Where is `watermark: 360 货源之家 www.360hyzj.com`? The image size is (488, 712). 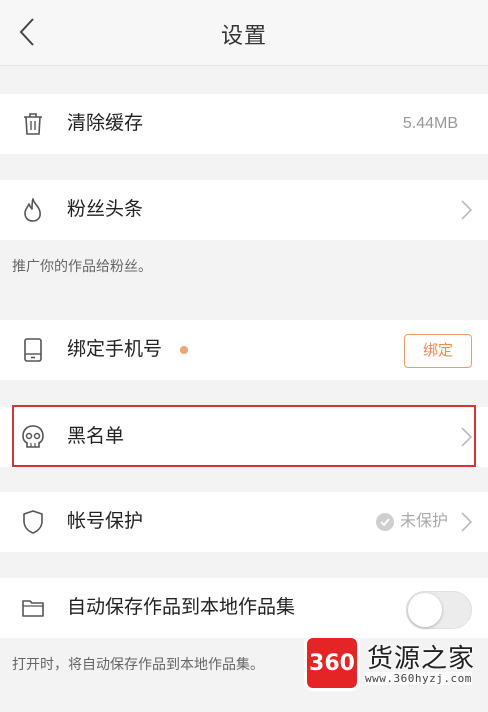
watermark: 360 货源之家 www.360hyzj.com is located at coordinates (395, 665).